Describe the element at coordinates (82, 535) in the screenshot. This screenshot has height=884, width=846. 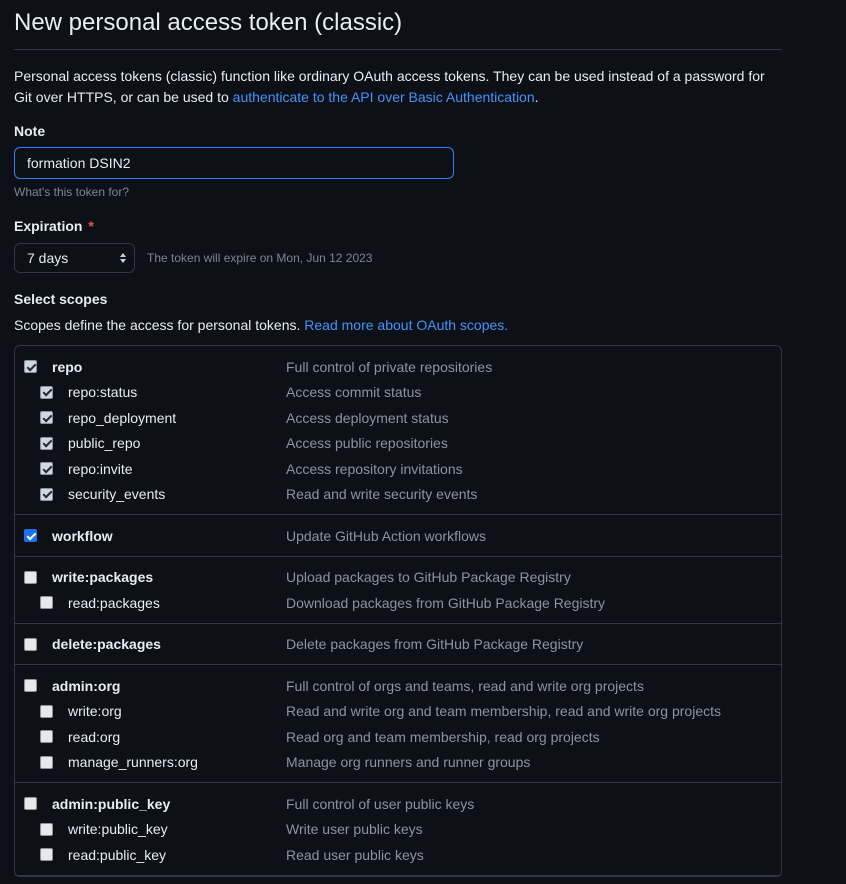
I see `scope-name: workflow` at that location.